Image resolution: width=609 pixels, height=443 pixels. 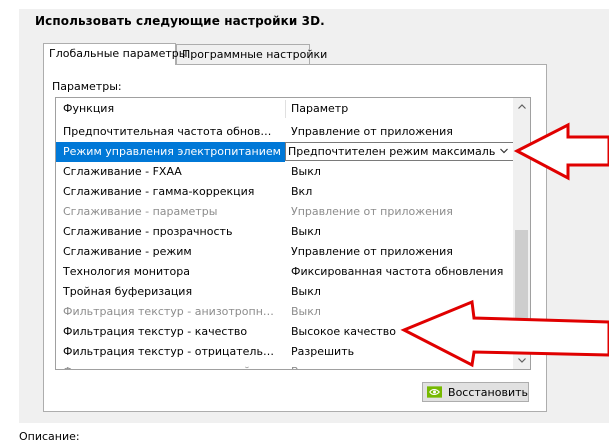 What do you see at coordinates (397, 271) in the screenshot?
I see `row-value: Фиксированная частота обновления` at bounding box center [397, 271].